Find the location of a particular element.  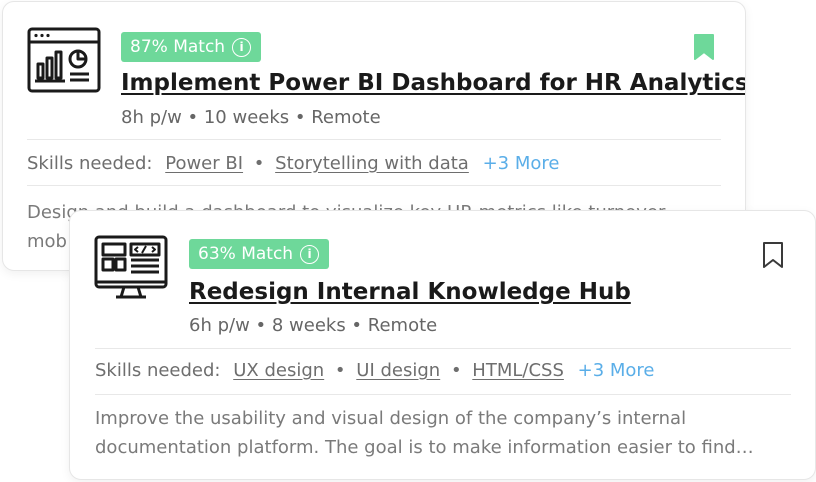

skill-link: Storytelling with data is located at coordinates (372, 163).